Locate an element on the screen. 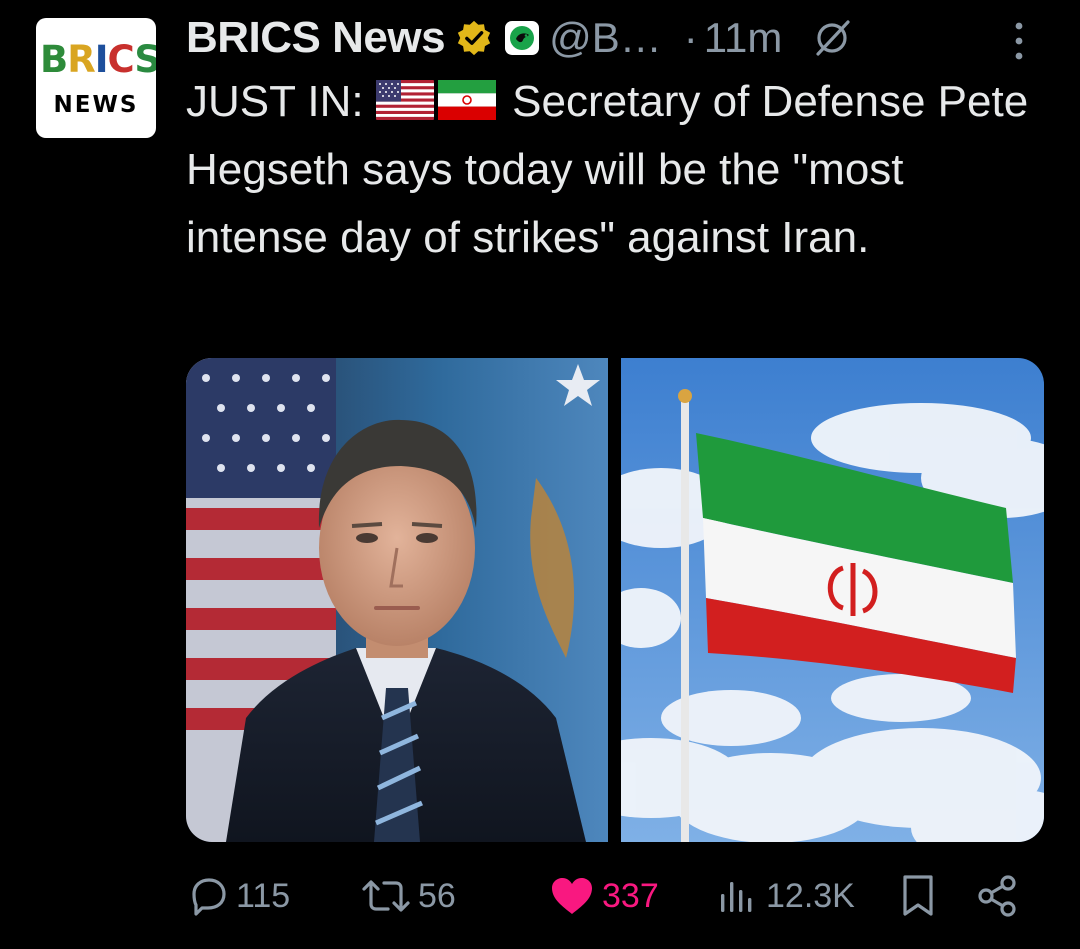 The height and width of the screenshot is (949, 1080). gold-verified-checkmark-icon is located at coordinates (474, 38).